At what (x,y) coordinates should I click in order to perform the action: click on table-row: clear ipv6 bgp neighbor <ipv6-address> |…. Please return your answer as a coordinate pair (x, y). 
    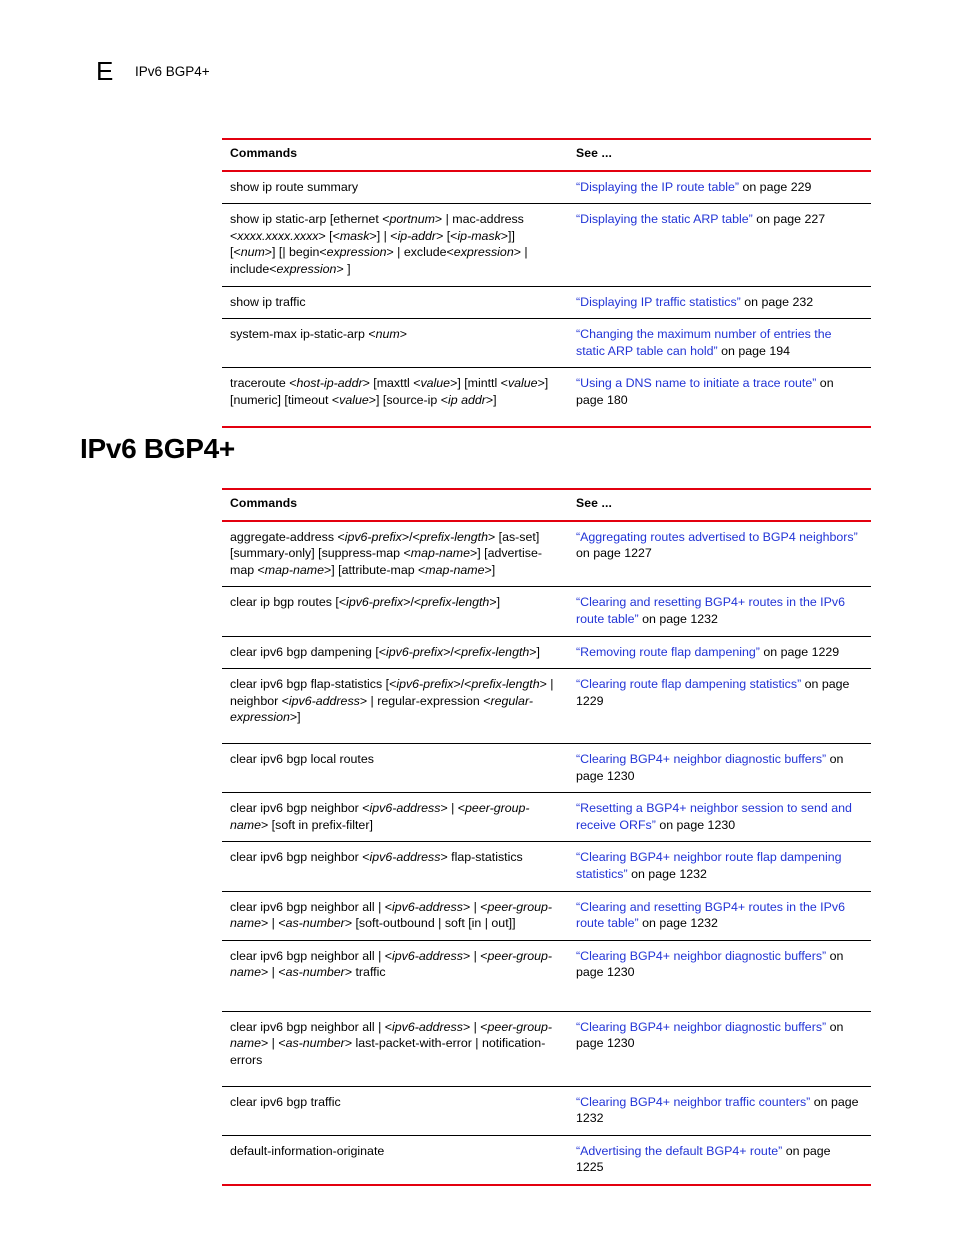
    Looking at the image, I should click on (546, 817).